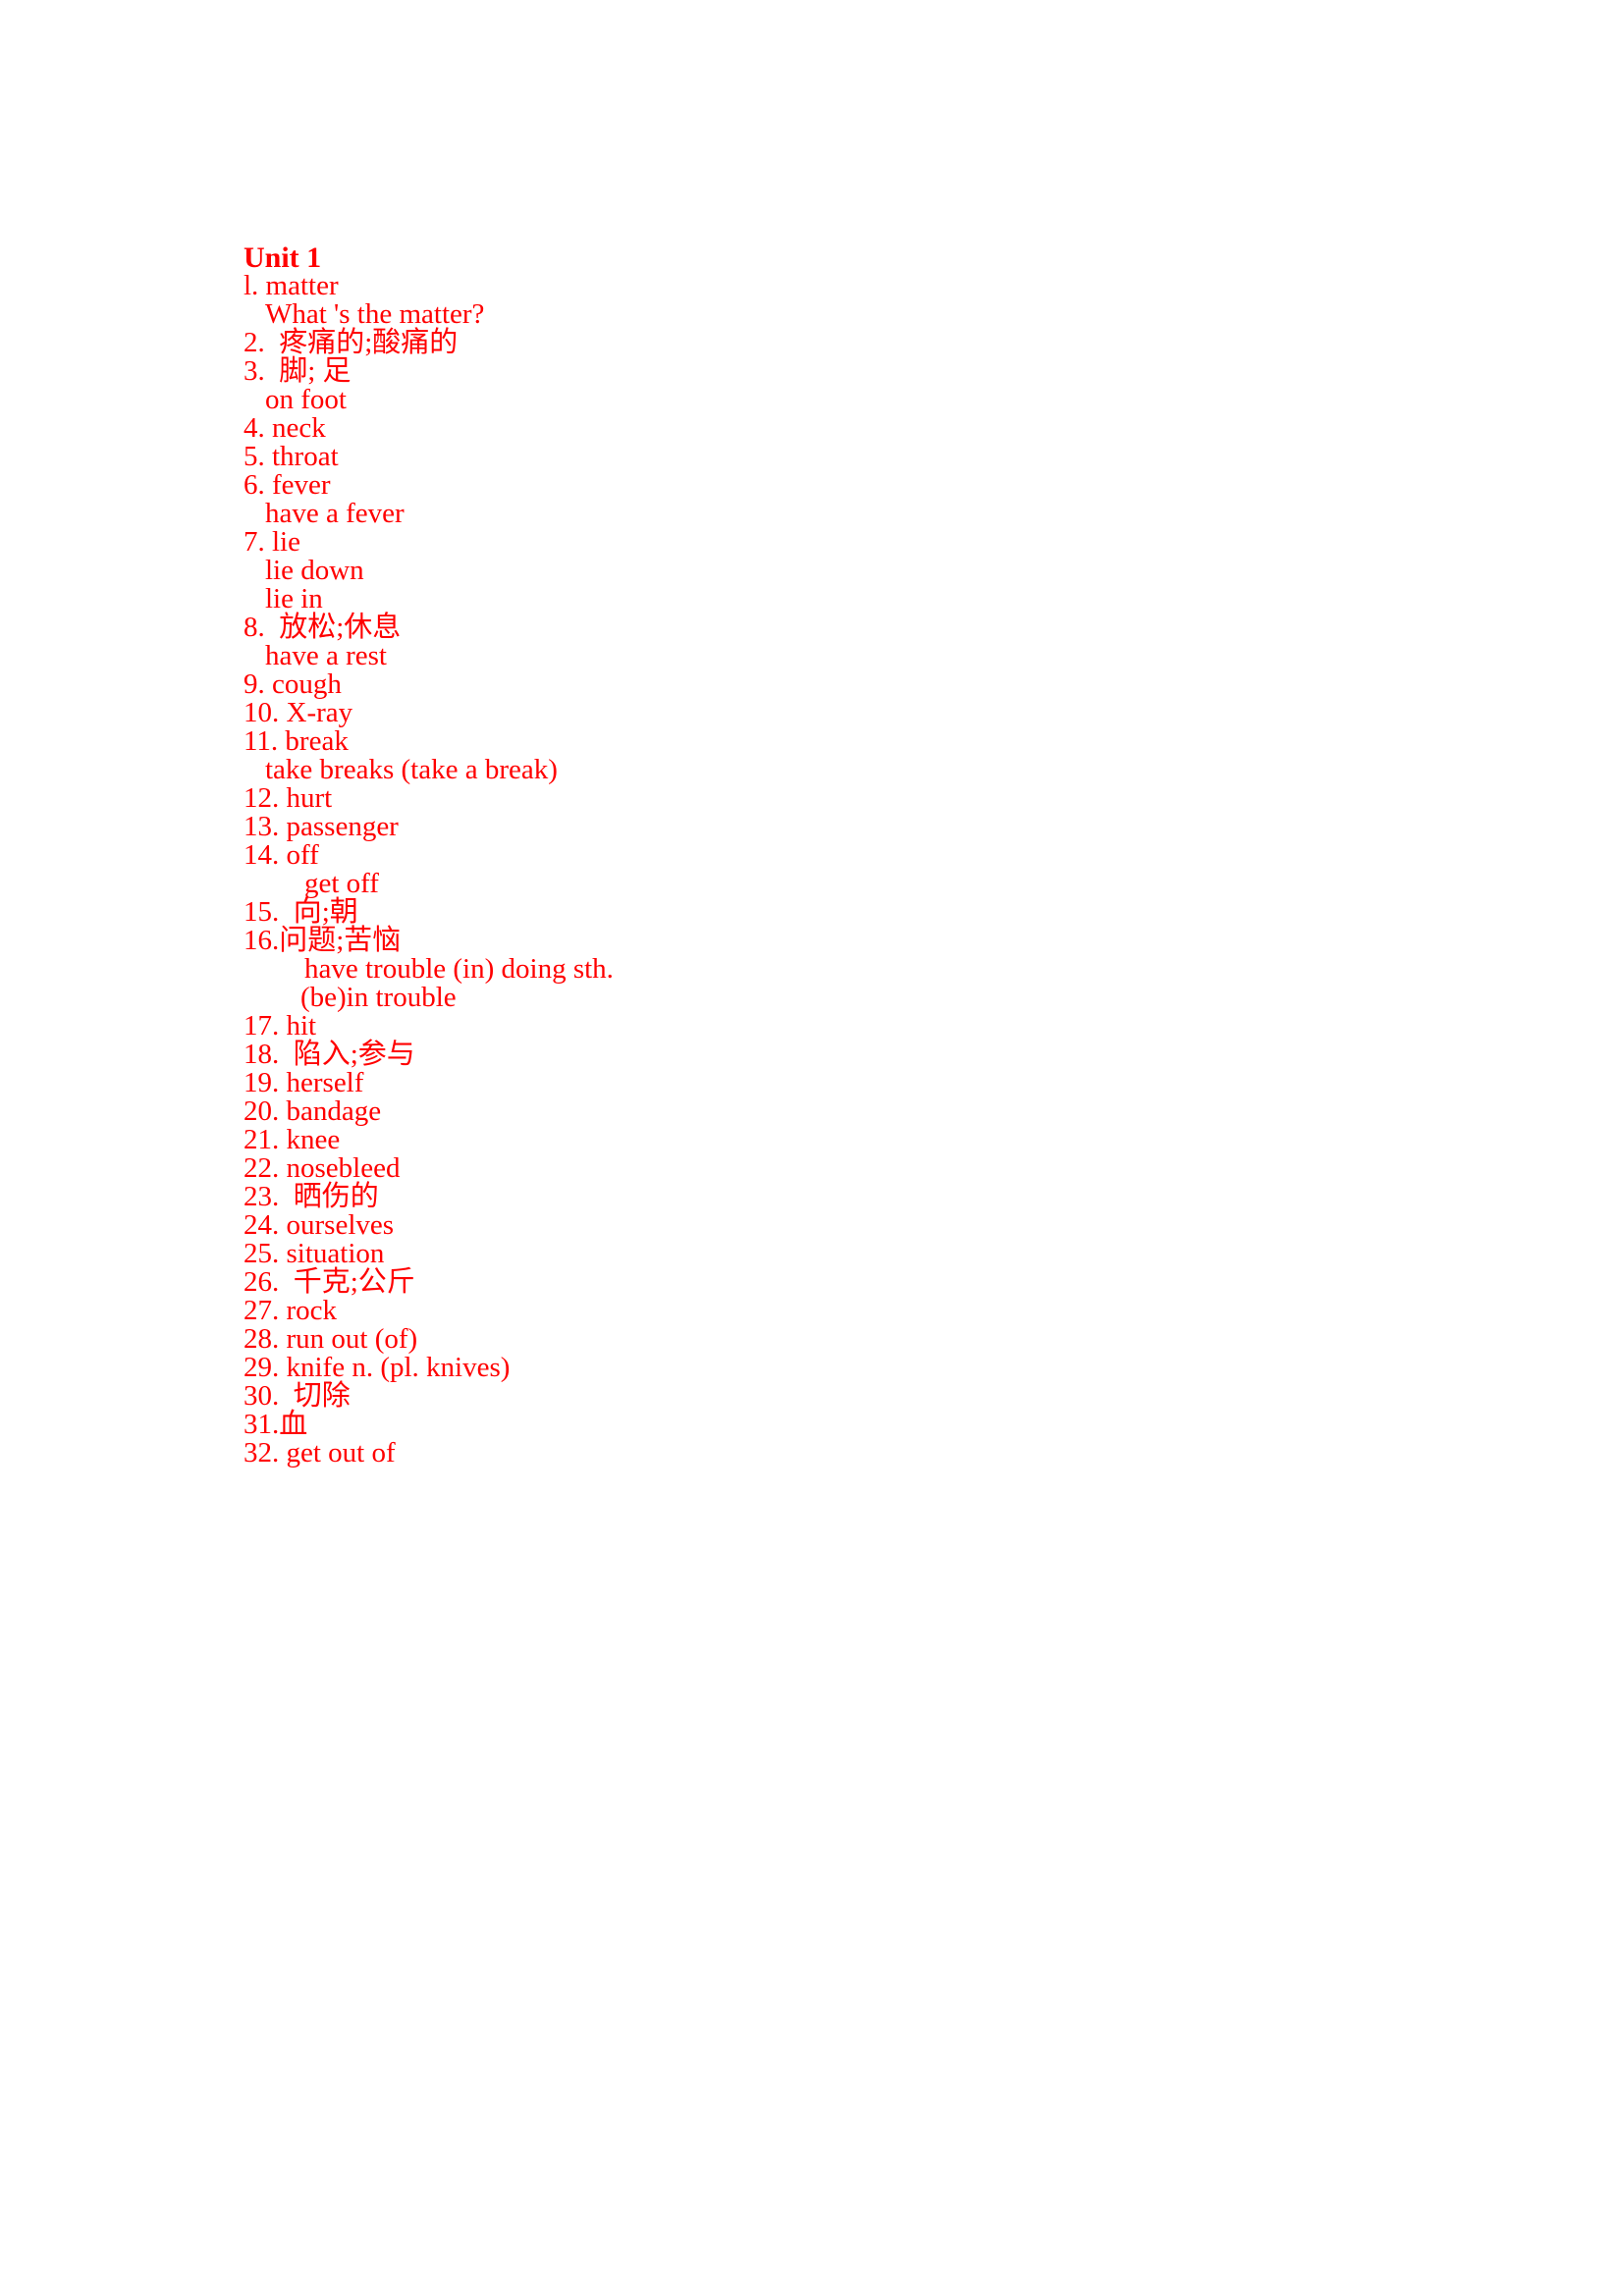  What do you see at coordinates (411, 769) in the screenshot?
I see `vocabulary-entry-line: take breaks (take a break)` at bounding box center [411, 769].